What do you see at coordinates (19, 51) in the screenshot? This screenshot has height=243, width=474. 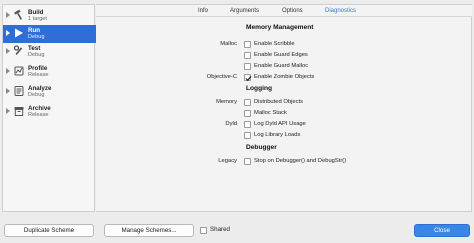 I see `wrench-icon` at bounding box center [19, 51].